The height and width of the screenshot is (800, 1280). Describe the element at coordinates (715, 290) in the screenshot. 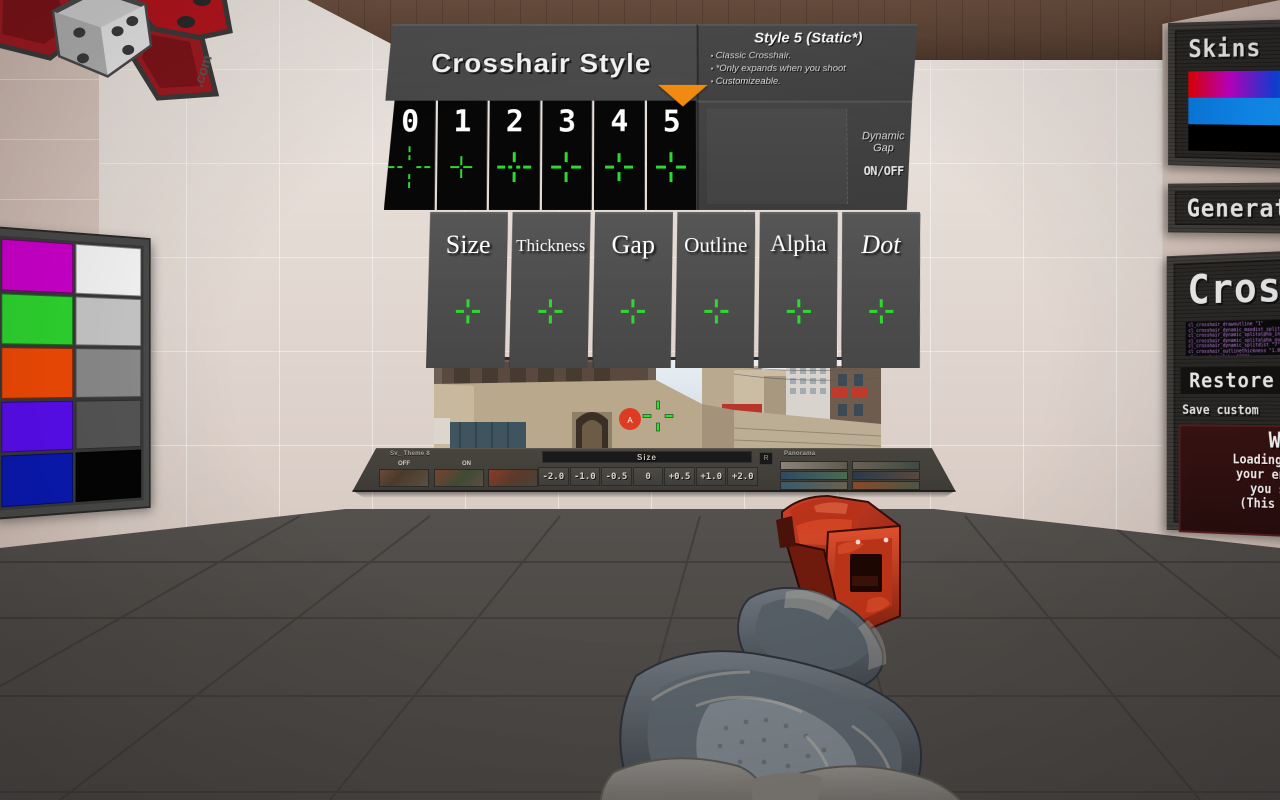

I see `option-button-outline: Outline` at that location.